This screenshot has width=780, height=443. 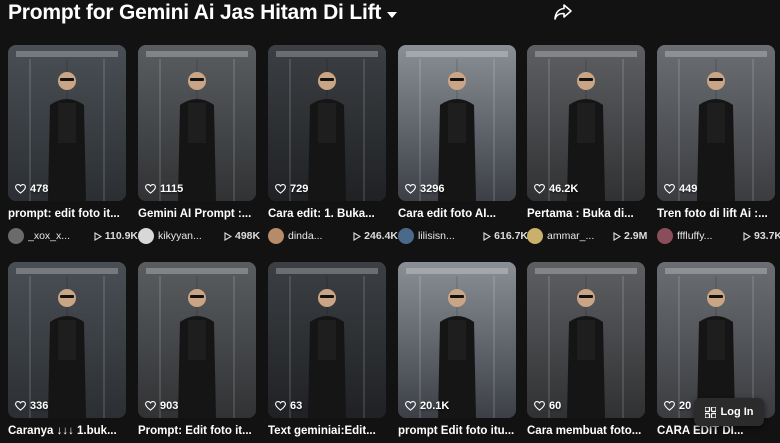 I want to click on play-count: 498K, so click(x=242, y=236).